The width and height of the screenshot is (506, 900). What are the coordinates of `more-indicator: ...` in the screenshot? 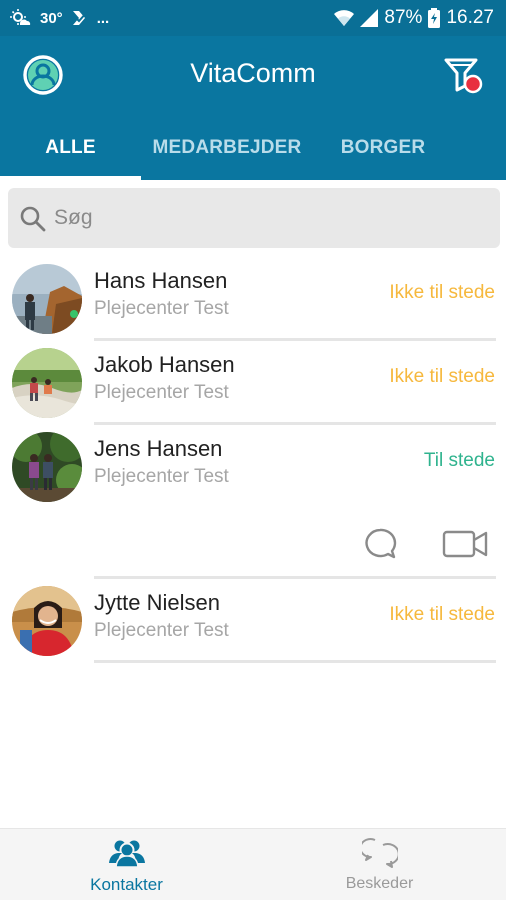 It's located at (103, 18).